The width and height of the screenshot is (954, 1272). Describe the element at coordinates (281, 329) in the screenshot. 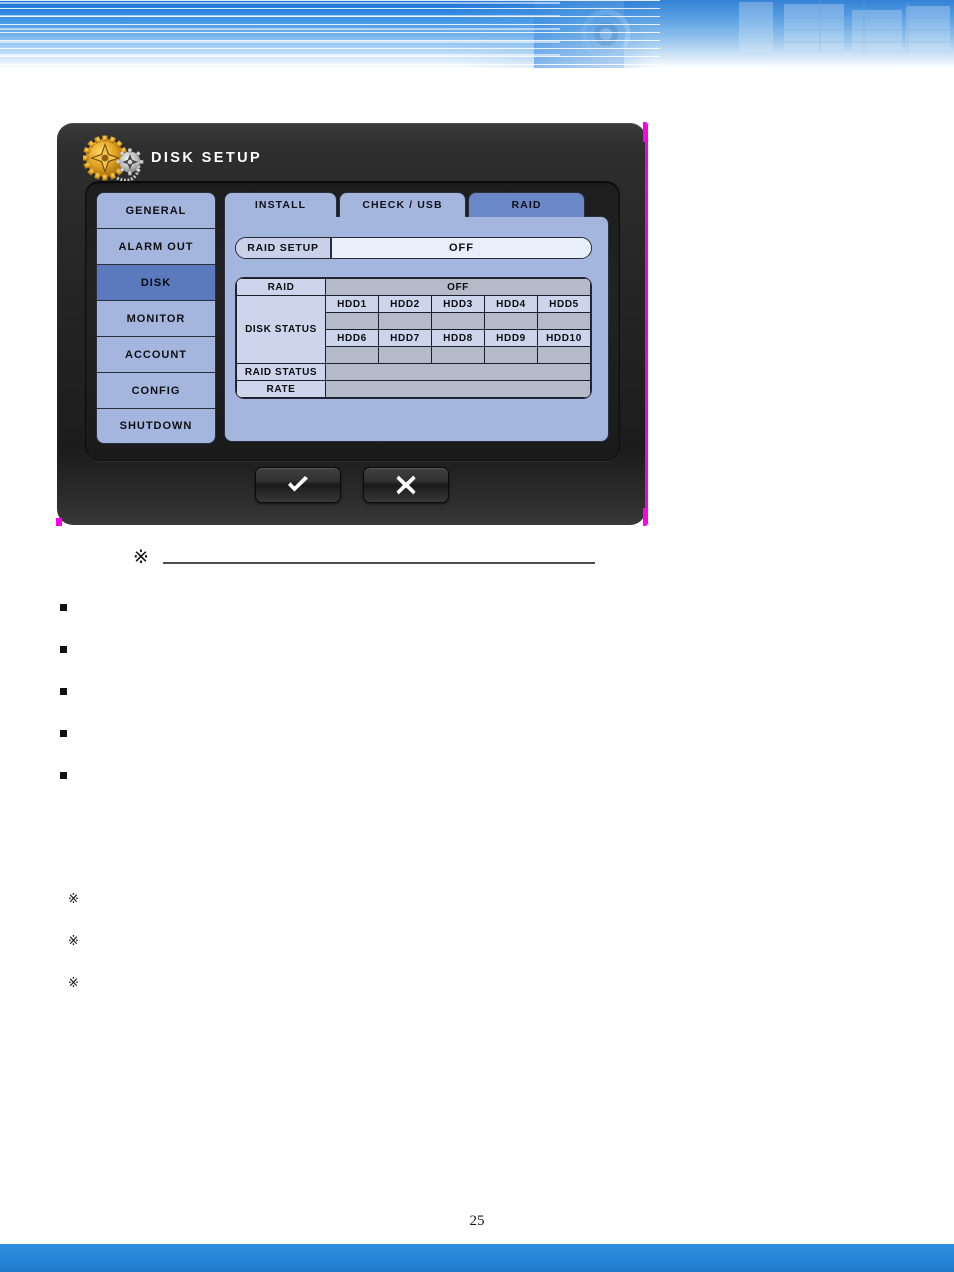

I see `disk-status-label: DISK STATUS` at that location.